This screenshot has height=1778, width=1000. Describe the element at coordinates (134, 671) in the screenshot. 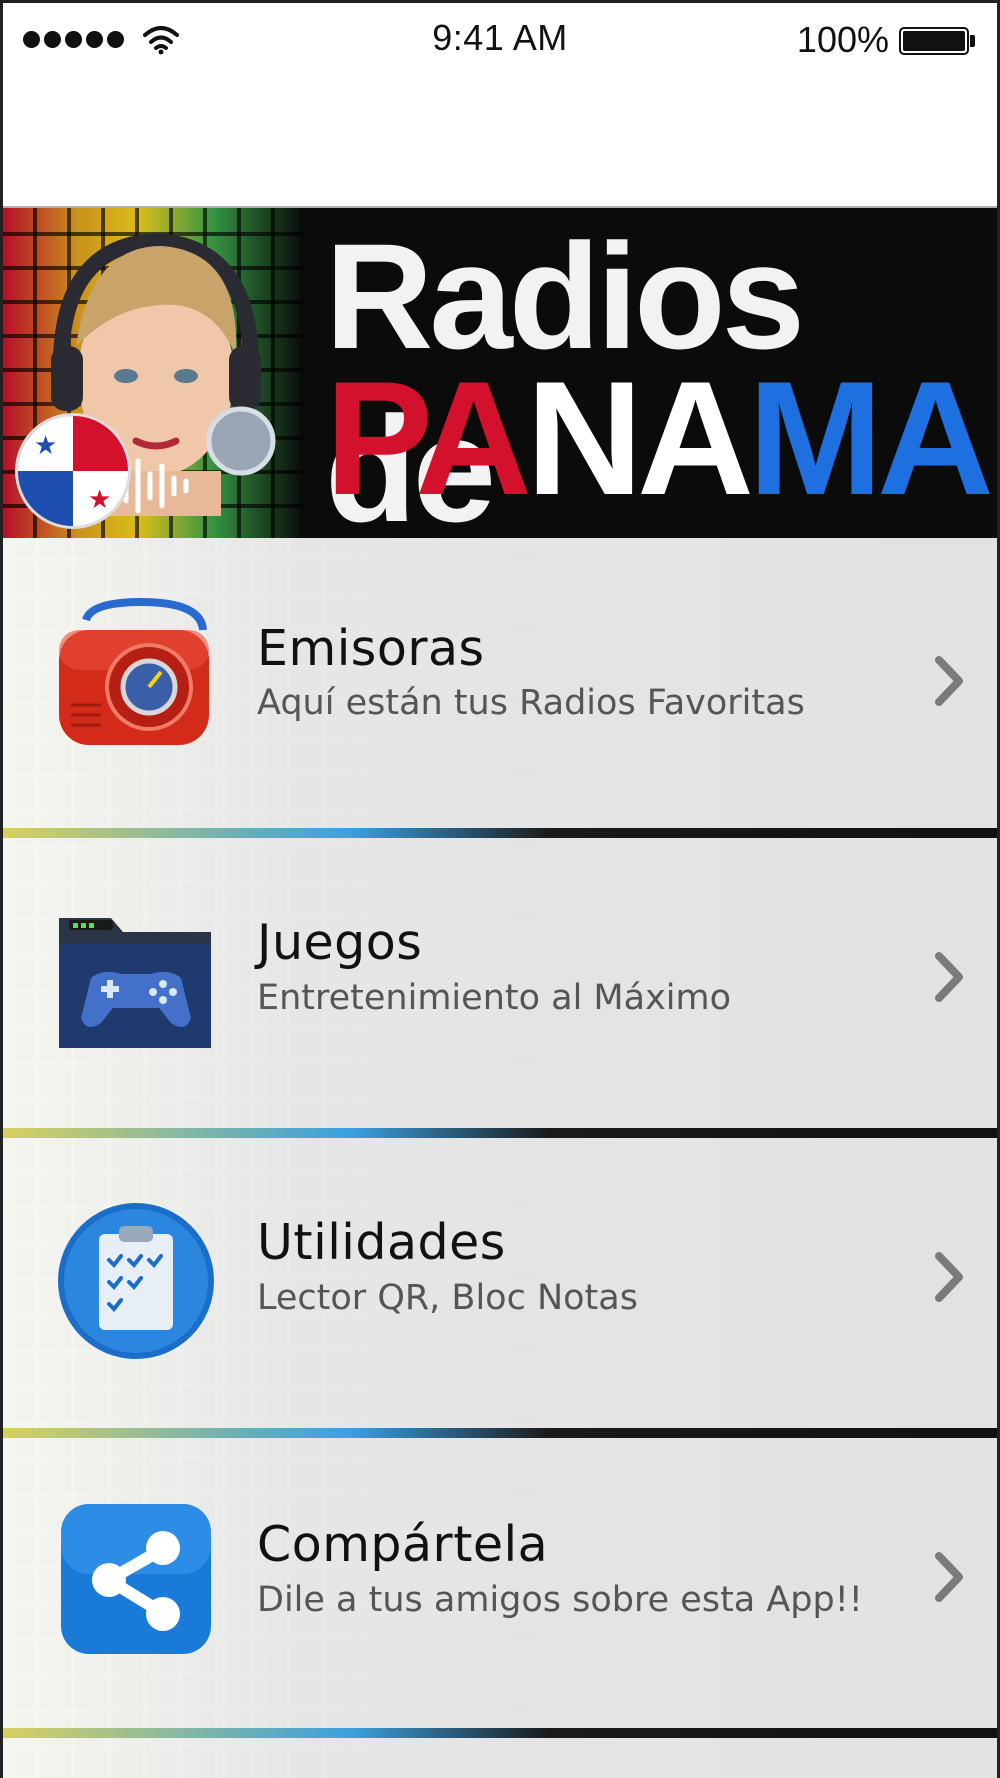

I see `radio-icon` at that location.